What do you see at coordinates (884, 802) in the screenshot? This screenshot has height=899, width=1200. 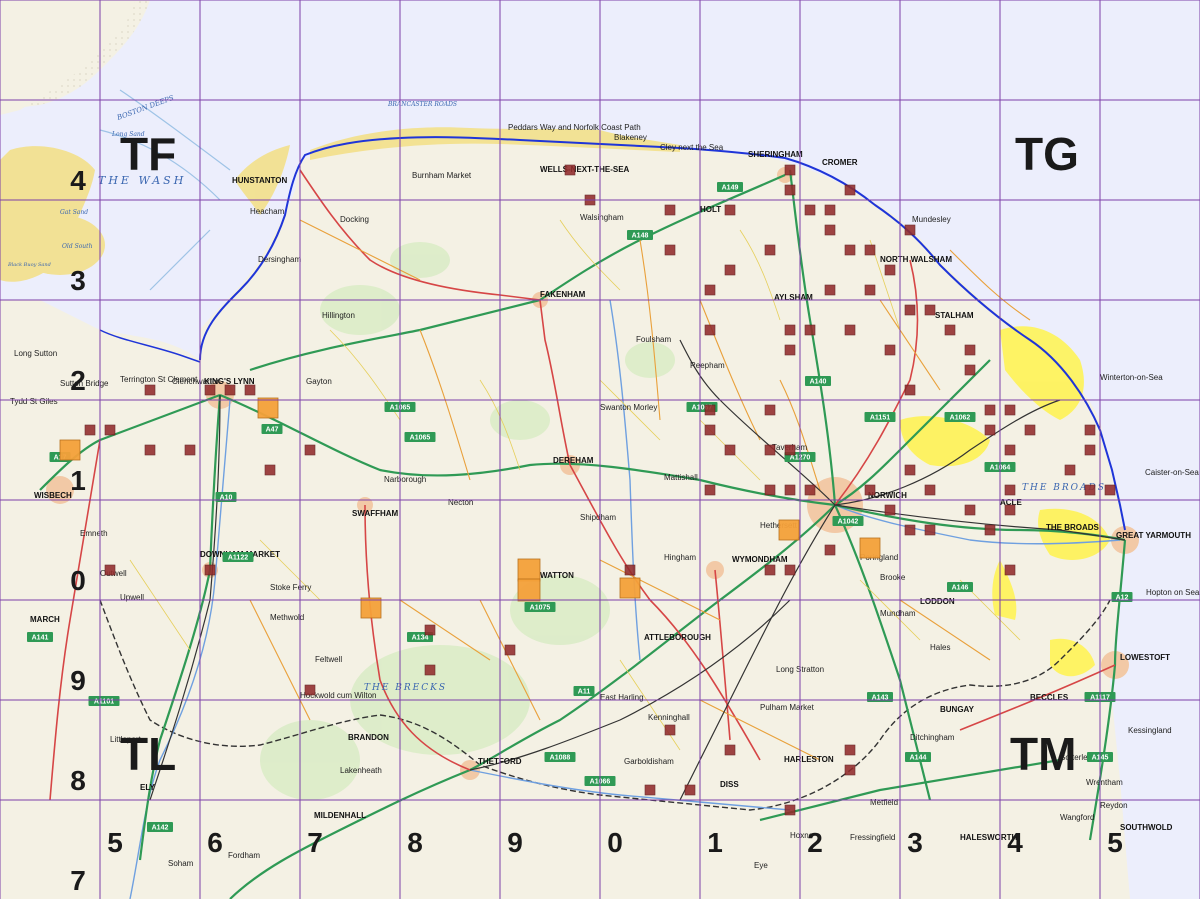 I see `place-label-metfield: Metfield` at bounding box center [884, 802].